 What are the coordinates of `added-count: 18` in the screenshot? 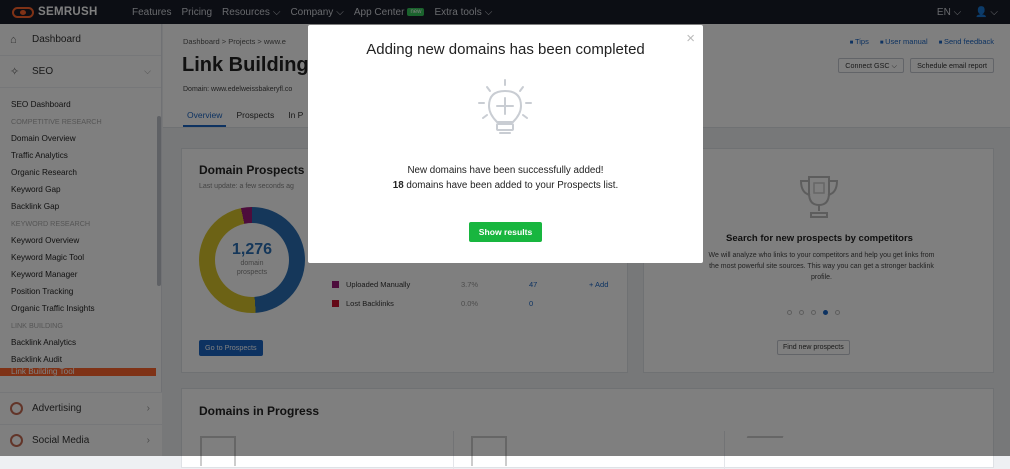 It's located at (398, 185).